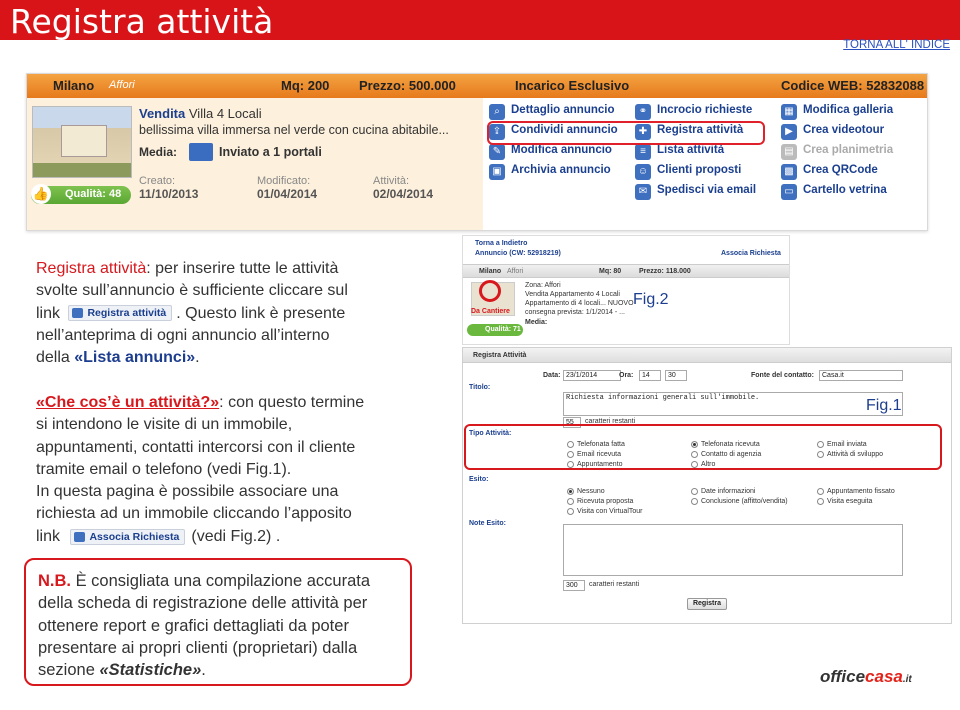 The image size is (960, 710). I want to click on fig2-desc: Appartamento di 4 locali... NUOVO, so click(579, 303).